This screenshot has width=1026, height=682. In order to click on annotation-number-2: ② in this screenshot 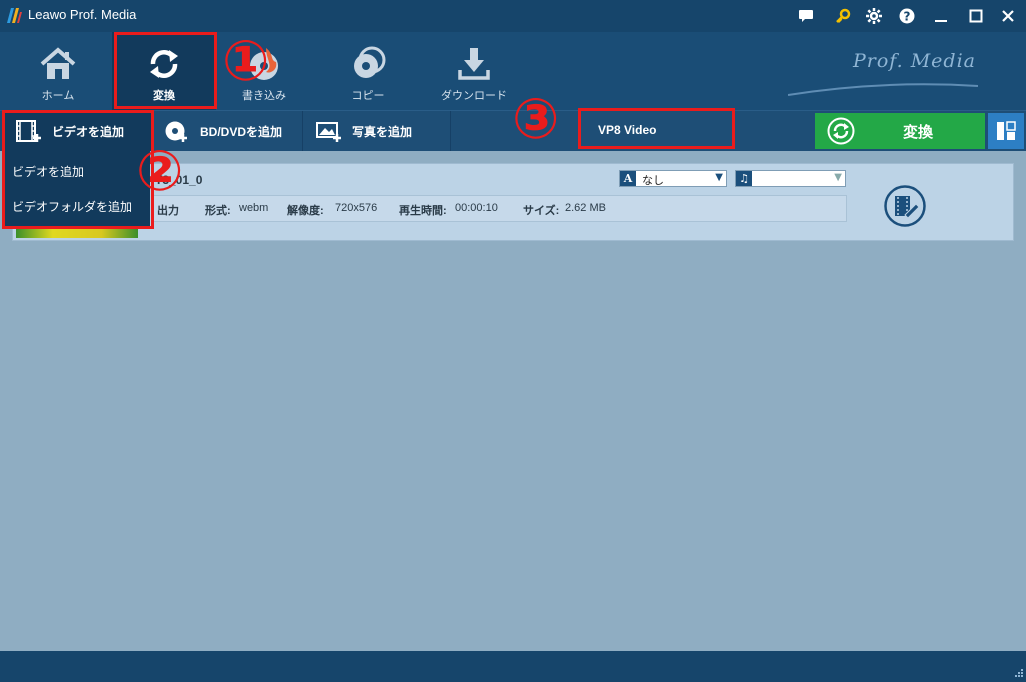, I will do `click(160, 171)`.